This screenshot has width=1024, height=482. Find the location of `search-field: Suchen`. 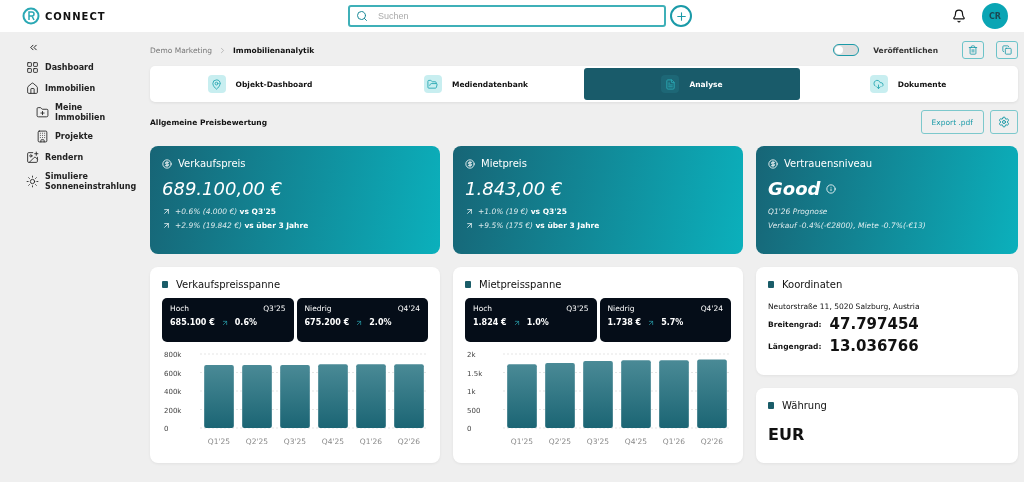

search-field: Suchen is located at coordinates (507, 16).